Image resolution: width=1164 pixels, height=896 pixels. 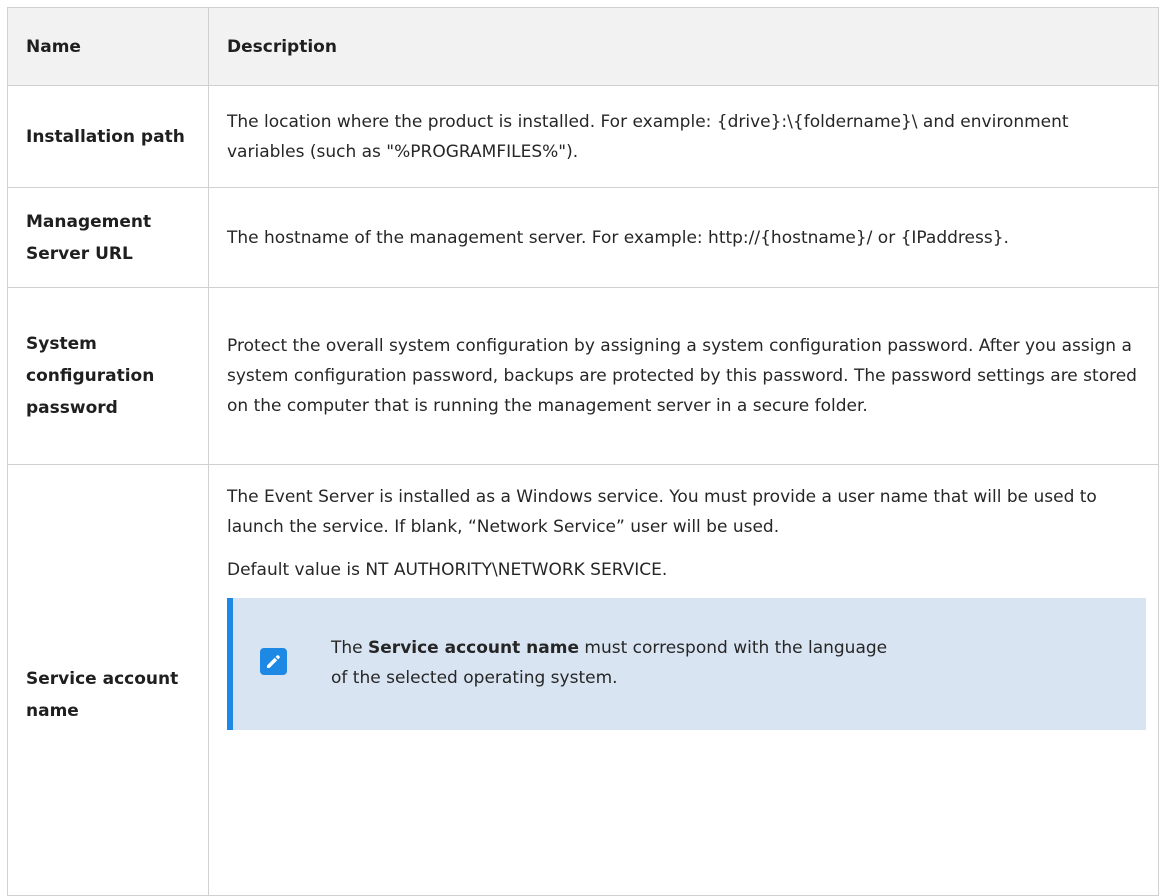 I want to click on column-header-name: Name, so click(x=108, y=46).